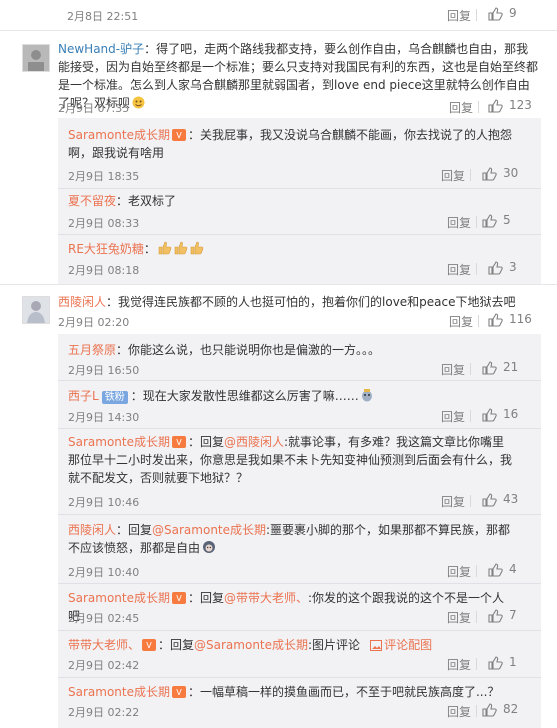 This screenshot has height=728, width=557. Describe the element at coordinates (106, 249) in the screenshot. I see `username: RE大狂兔奶糖` at that location.